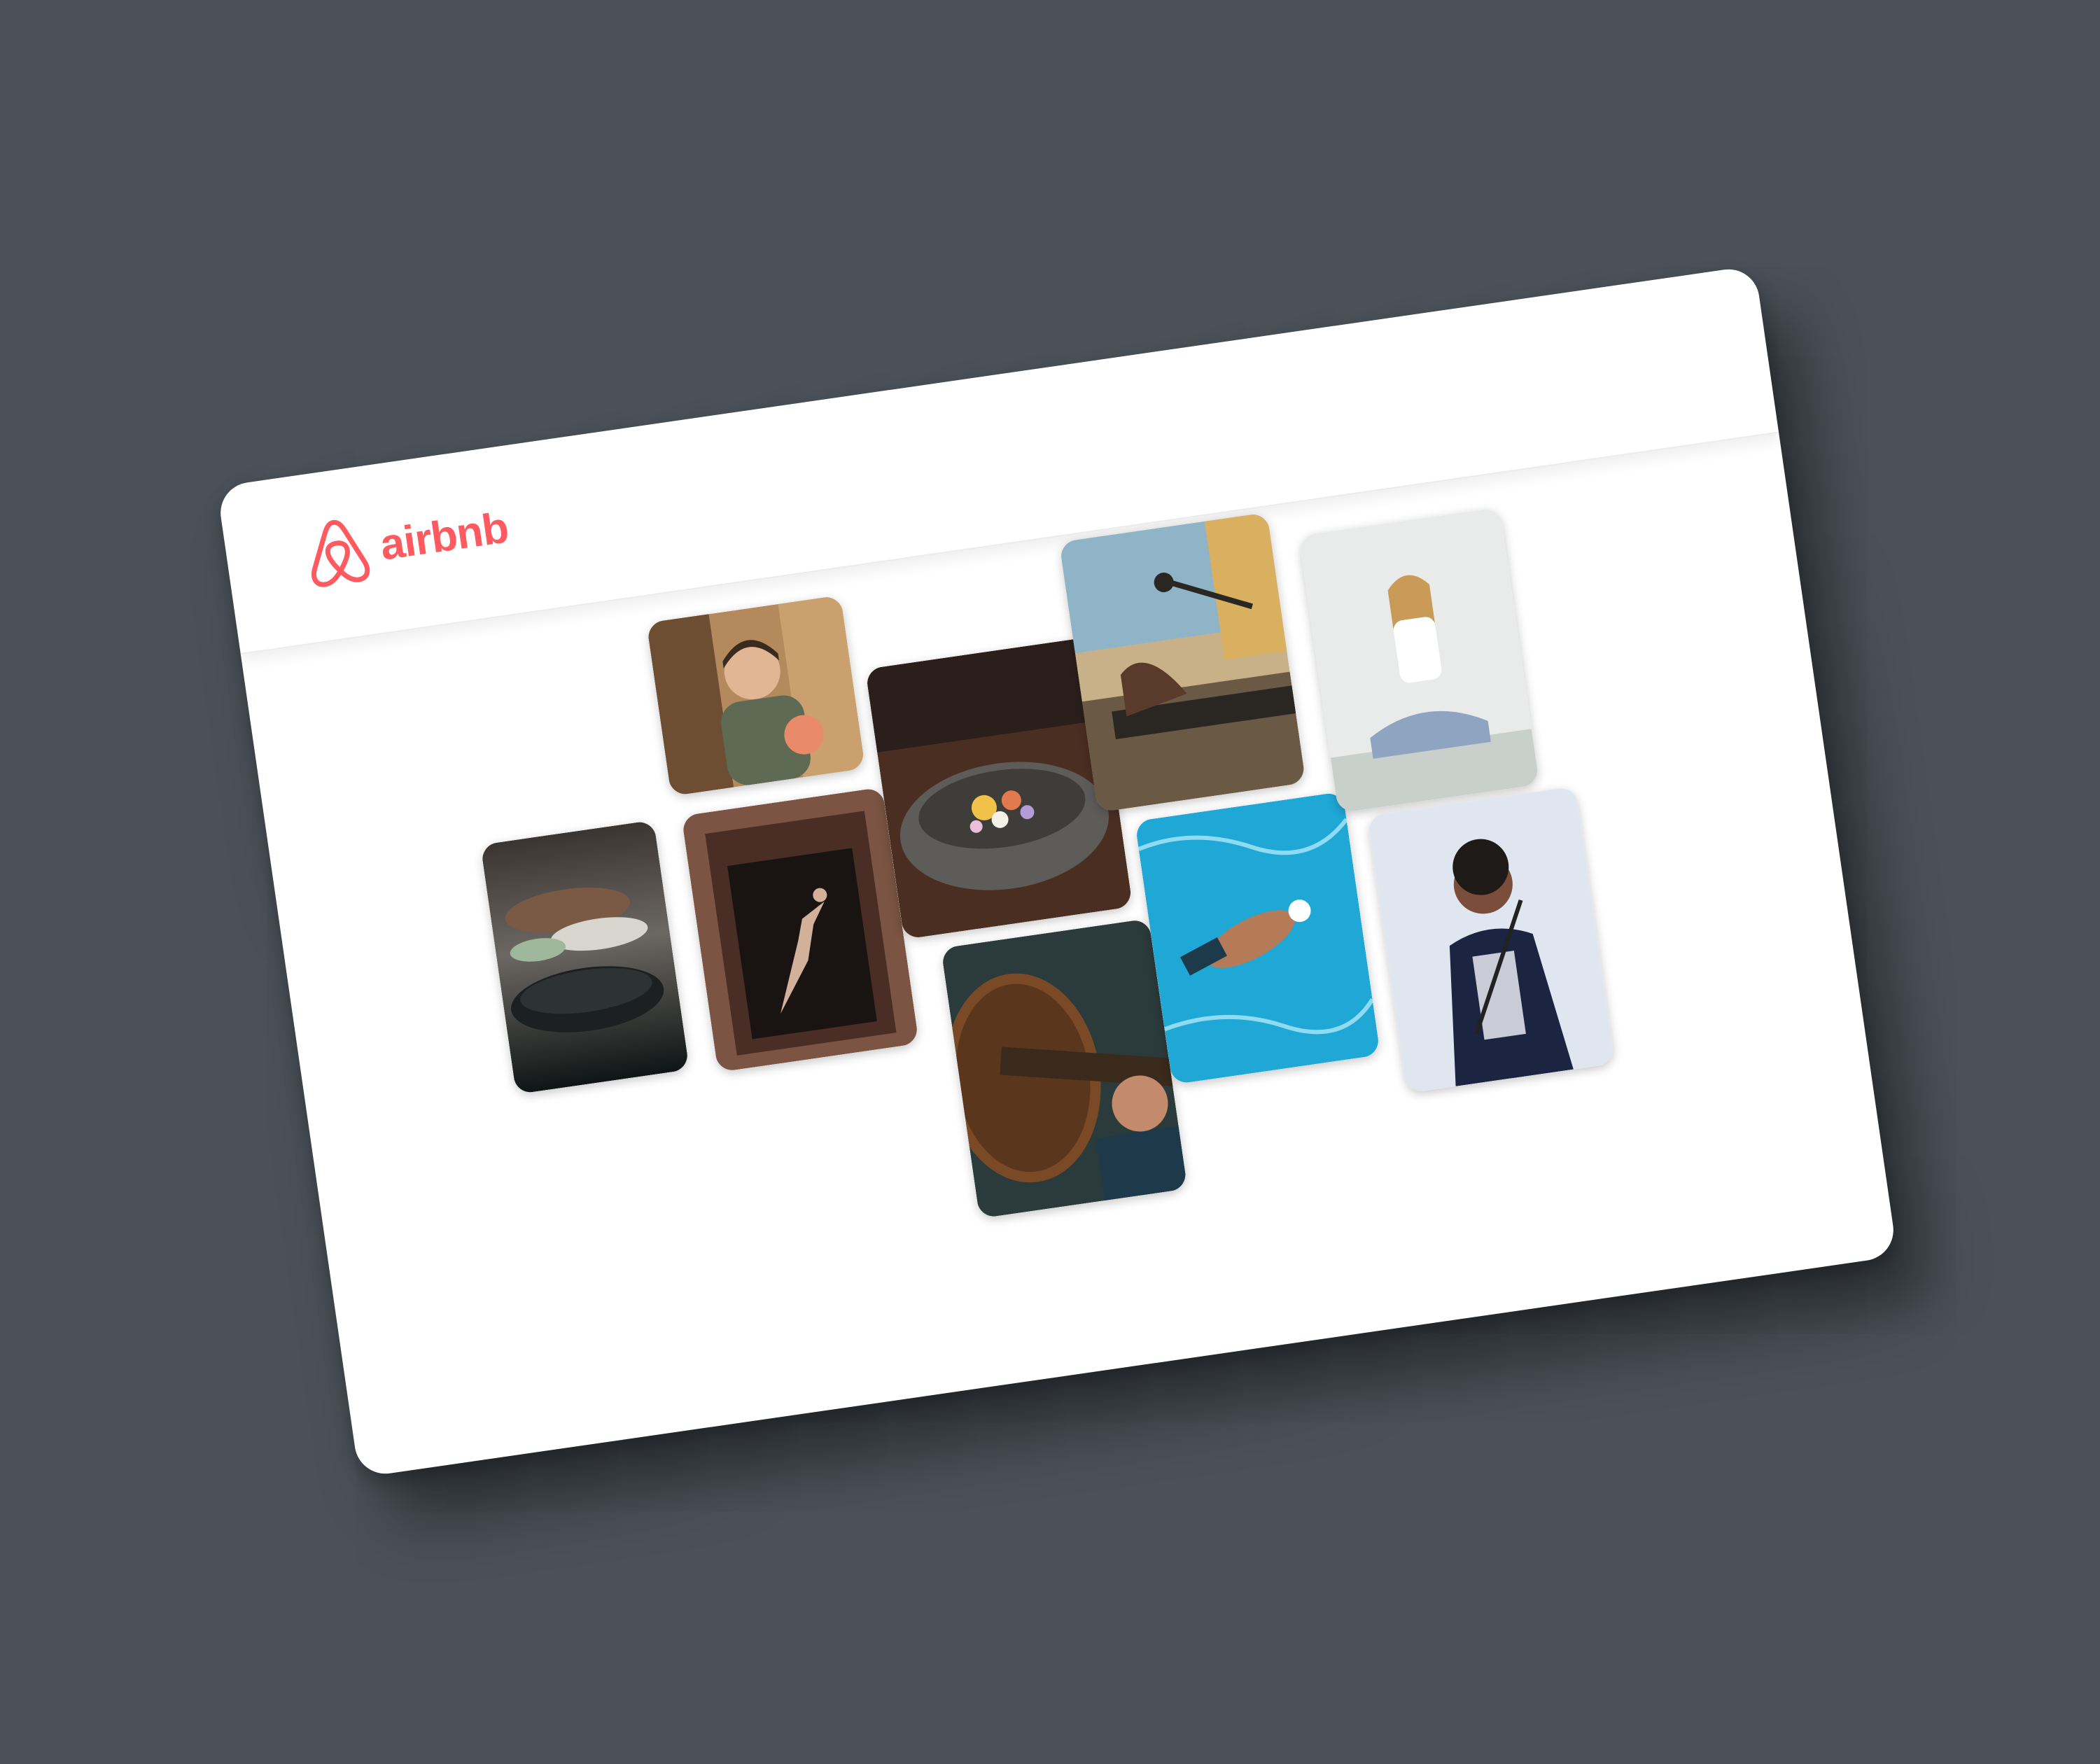 The image size is (2100, 1764). Describe the element at coordinates (341, 553) in the screenshot. I see `airbnb-belo-icon` at that location.